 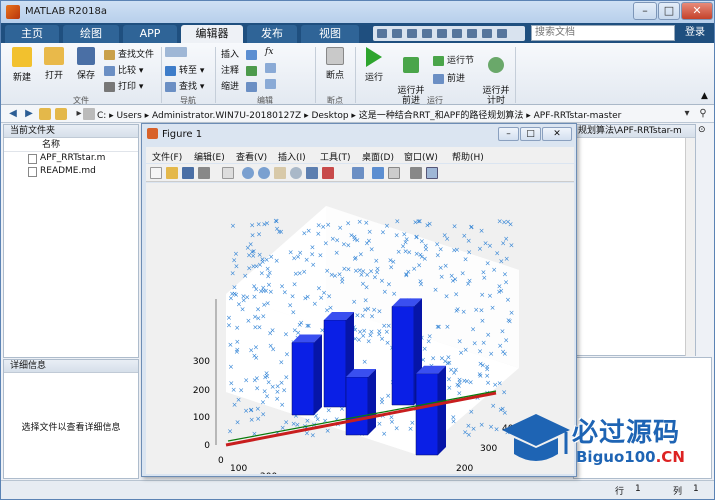 What do you see at coordinates (374, 65) in the screenshot?
I see `run-button: 运行` at bounding box center [374, 65].